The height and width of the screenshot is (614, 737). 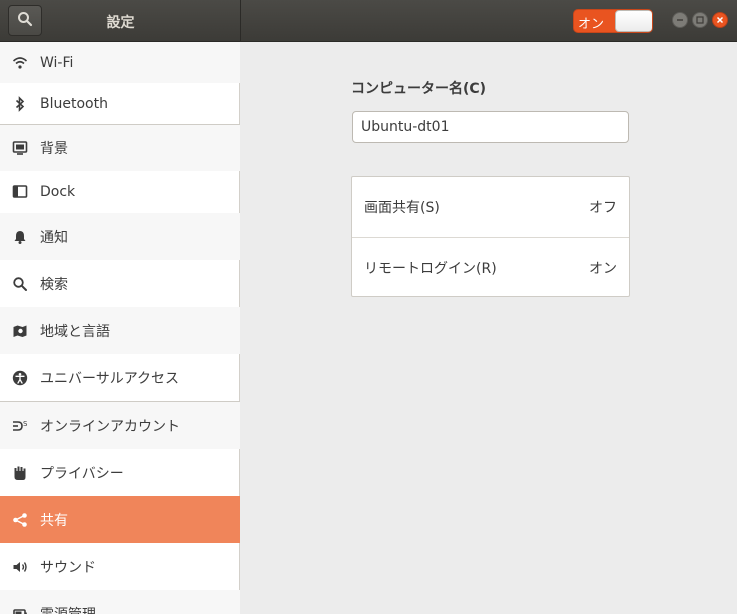 I want to click on screen-sharing-status: オフ, so click(x=603, y=208).